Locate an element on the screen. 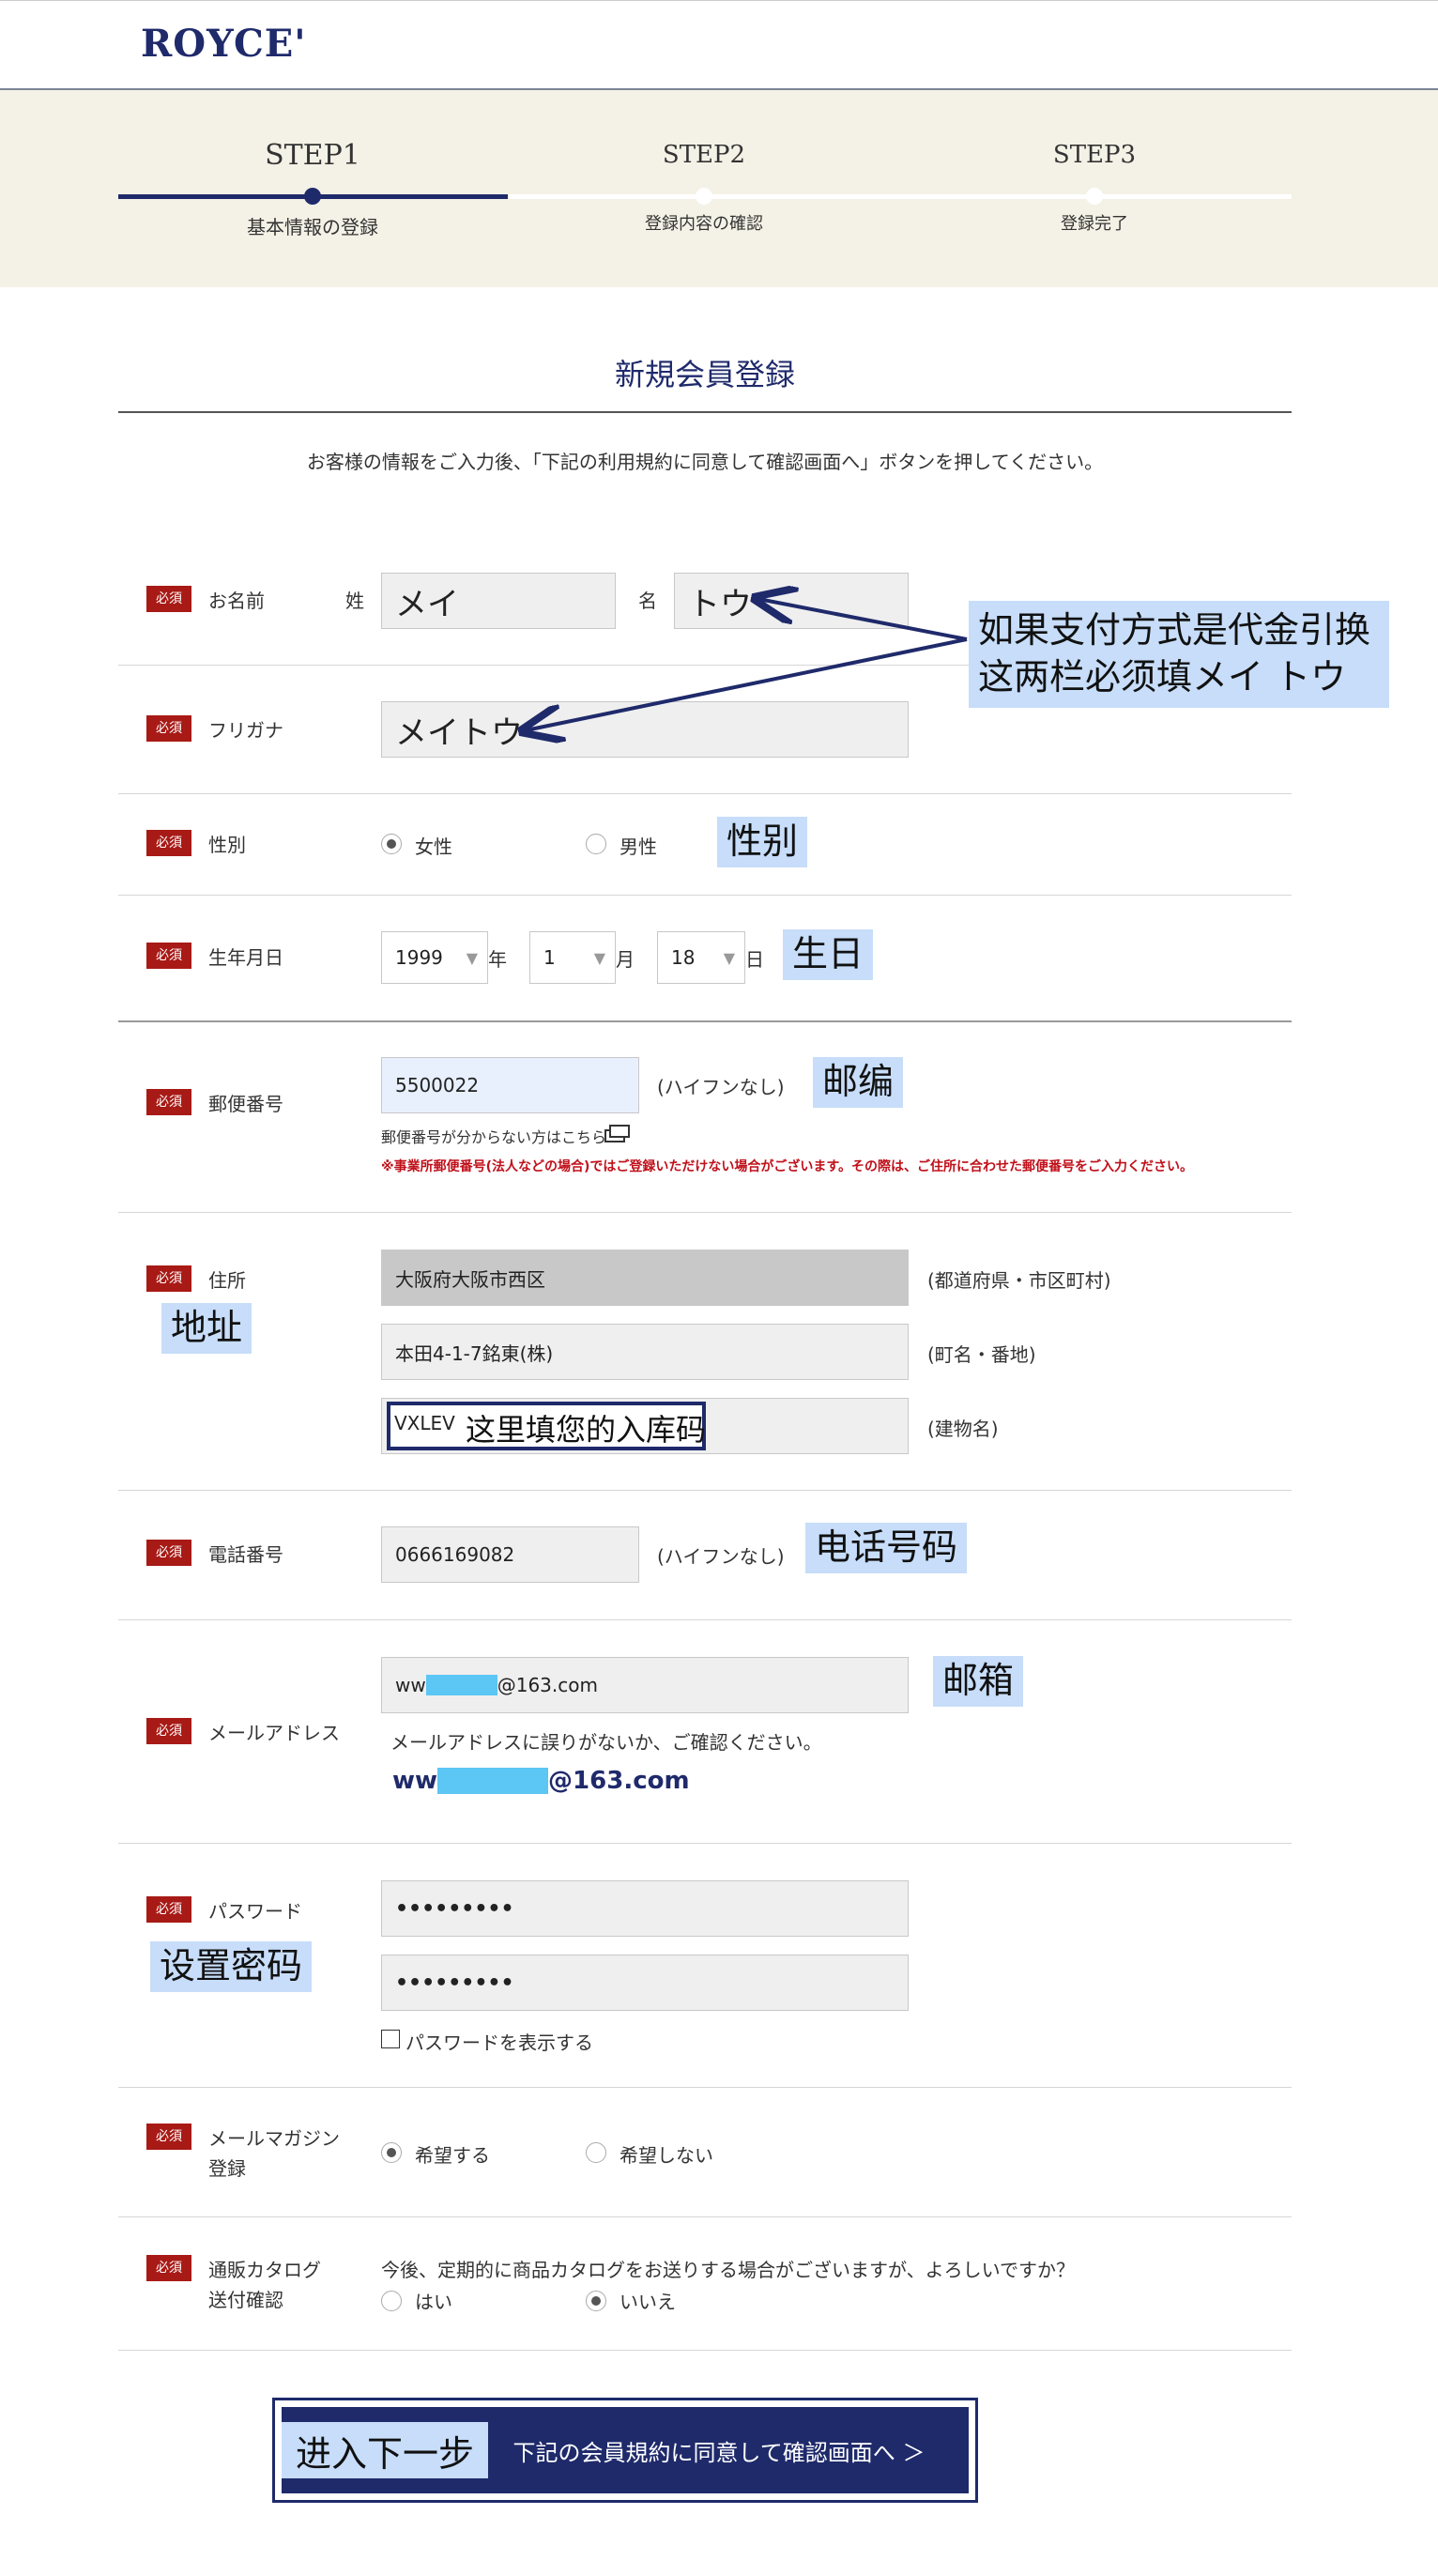 This screenshot has width=1438, height=2576. address-line1-note: (都道府県・市区町村) is located at coordinates (1019, 1281).